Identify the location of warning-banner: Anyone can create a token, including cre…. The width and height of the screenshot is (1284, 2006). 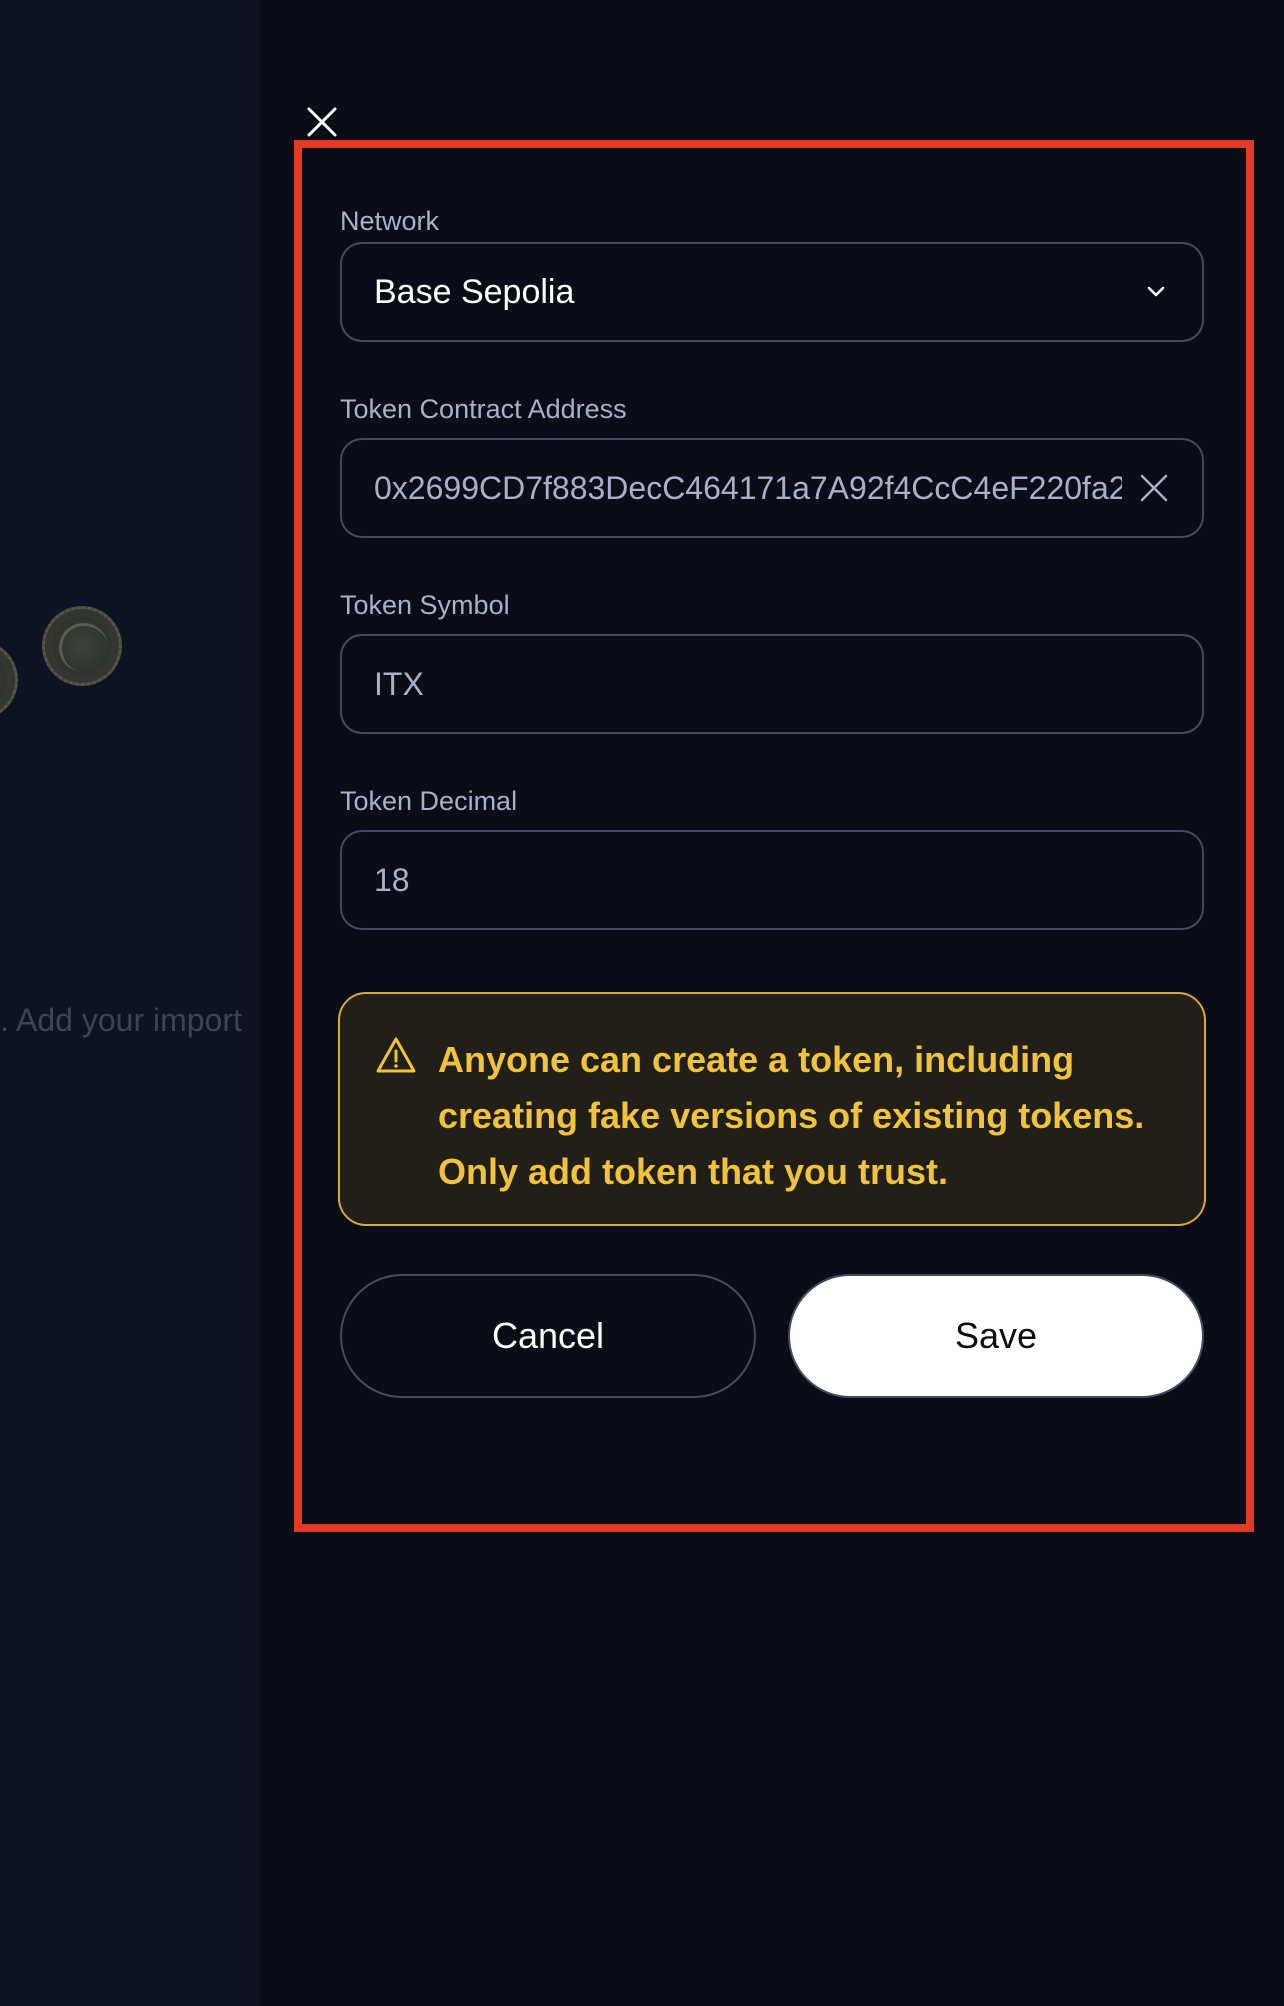
(772, 1109).